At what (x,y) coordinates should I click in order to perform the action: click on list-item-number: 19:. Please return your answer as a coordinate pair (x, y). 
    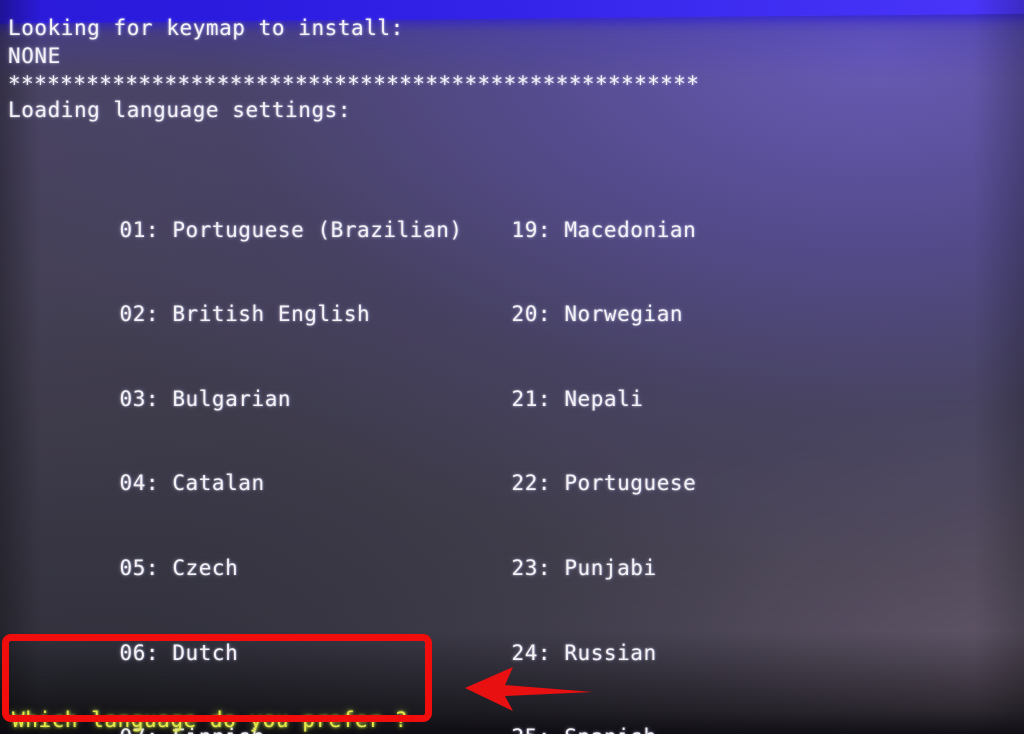
    Looking at the image, I should click on (531, 229).